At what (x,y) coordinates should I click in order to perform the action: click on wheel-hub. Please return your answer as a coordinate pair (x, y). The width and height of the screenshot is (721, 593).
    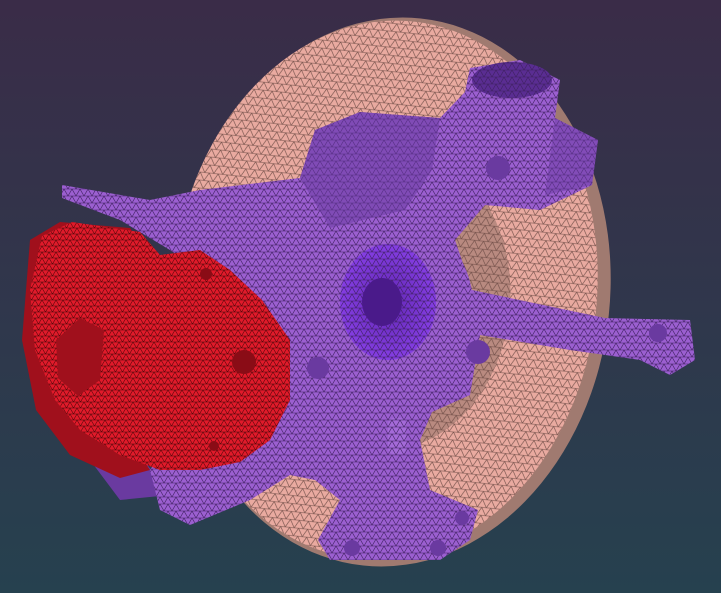
    Looking at the image, I should click on (395, 305).